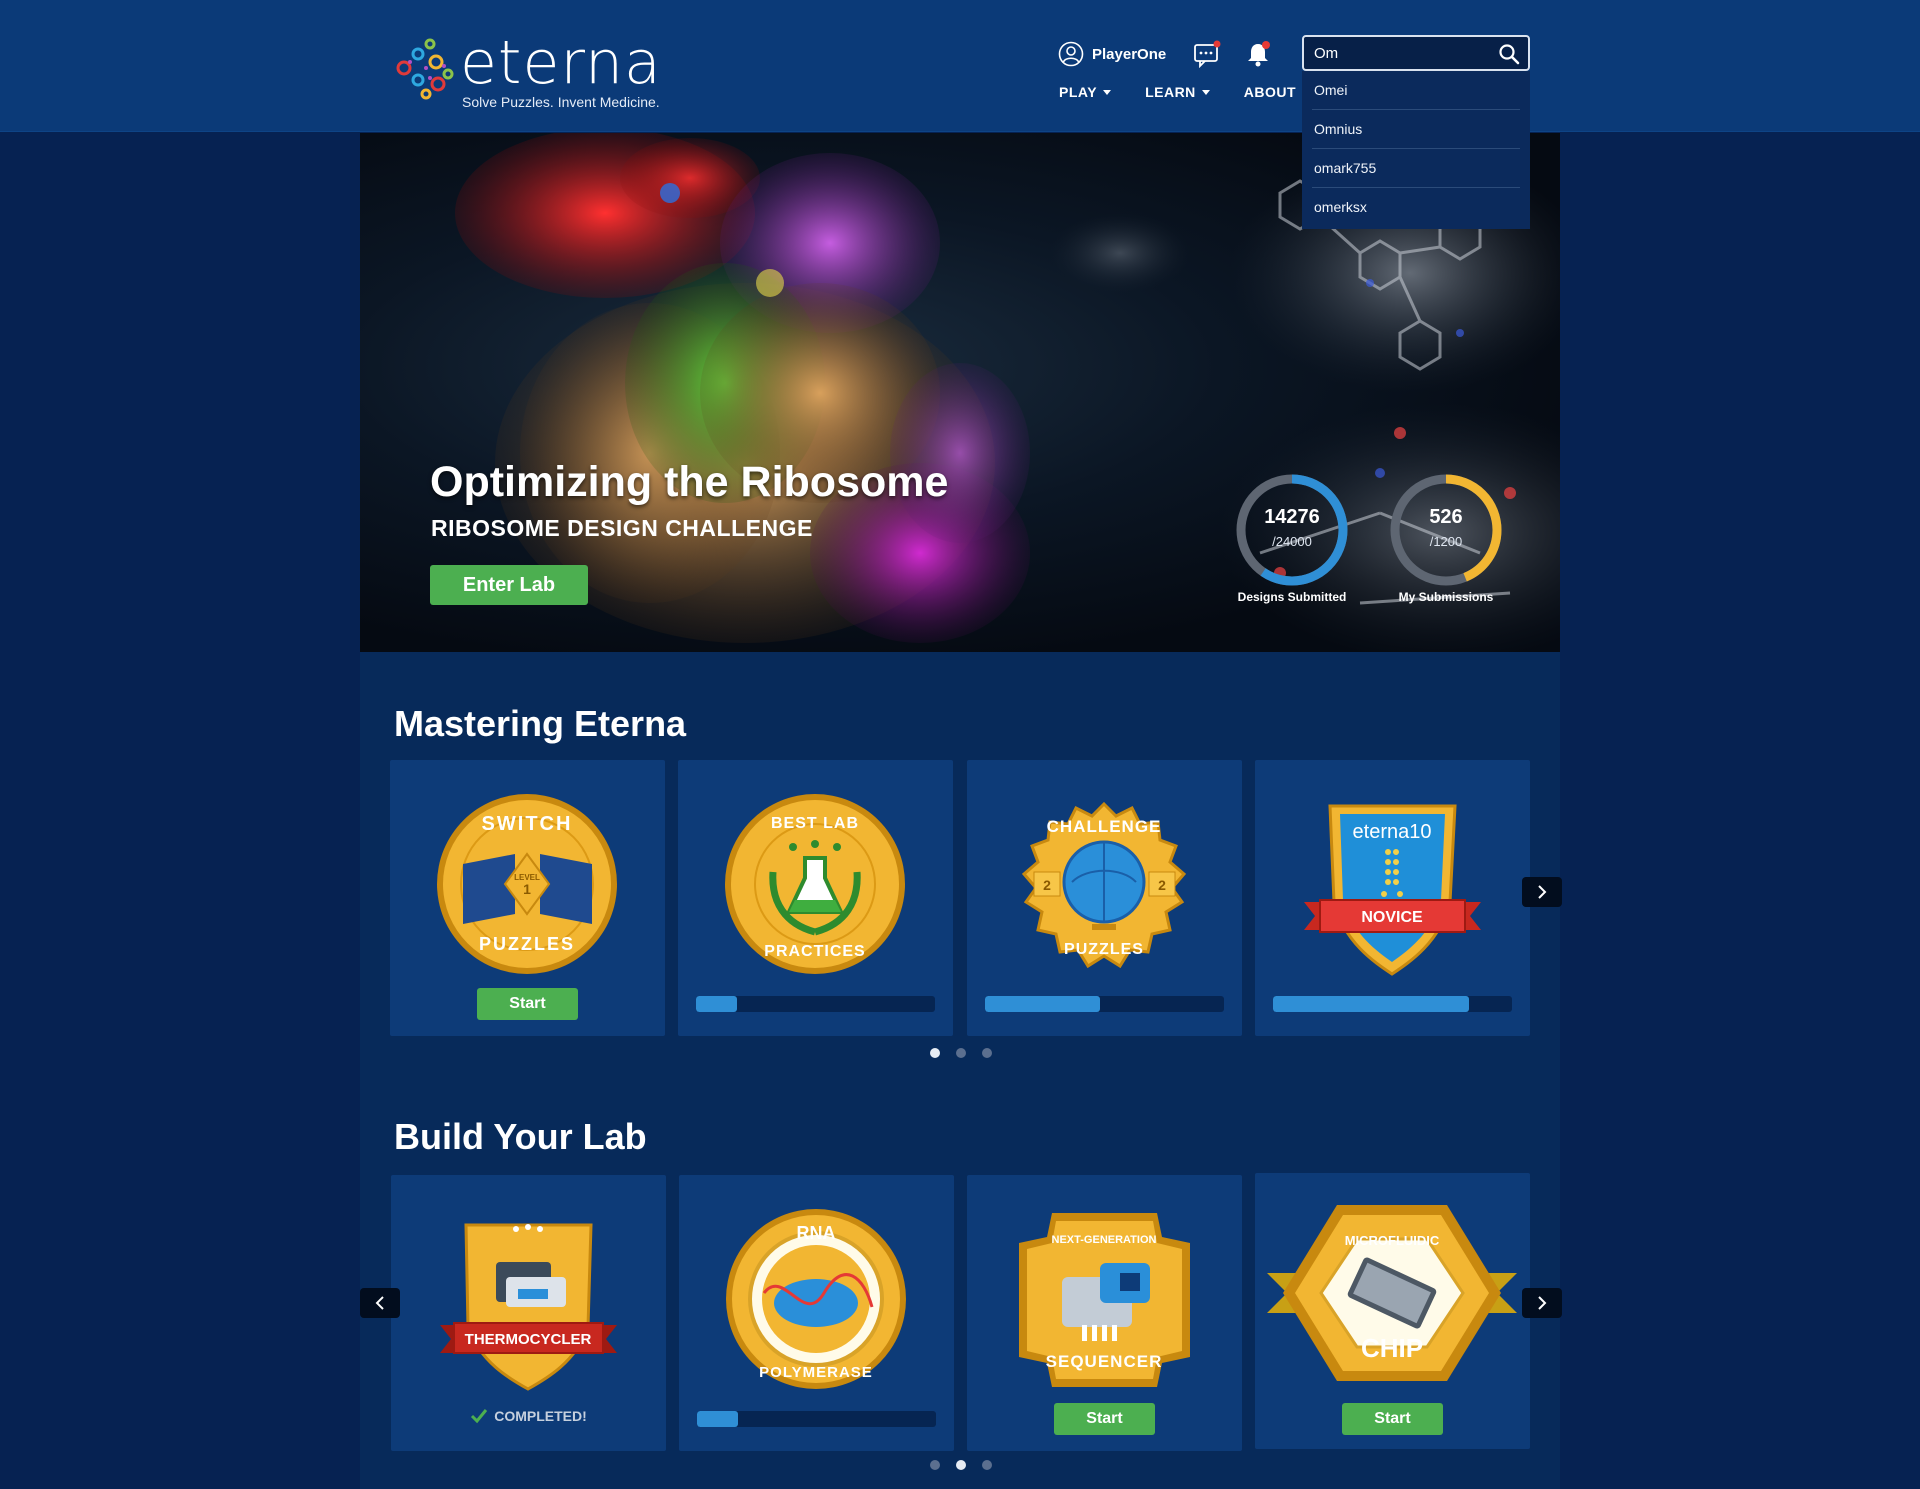 The width and height of the screenshot is (1920, 1489). Describe the element at coordinates (1085, 92) in the screenshot. I see `nav-play: PLAY` at that location.